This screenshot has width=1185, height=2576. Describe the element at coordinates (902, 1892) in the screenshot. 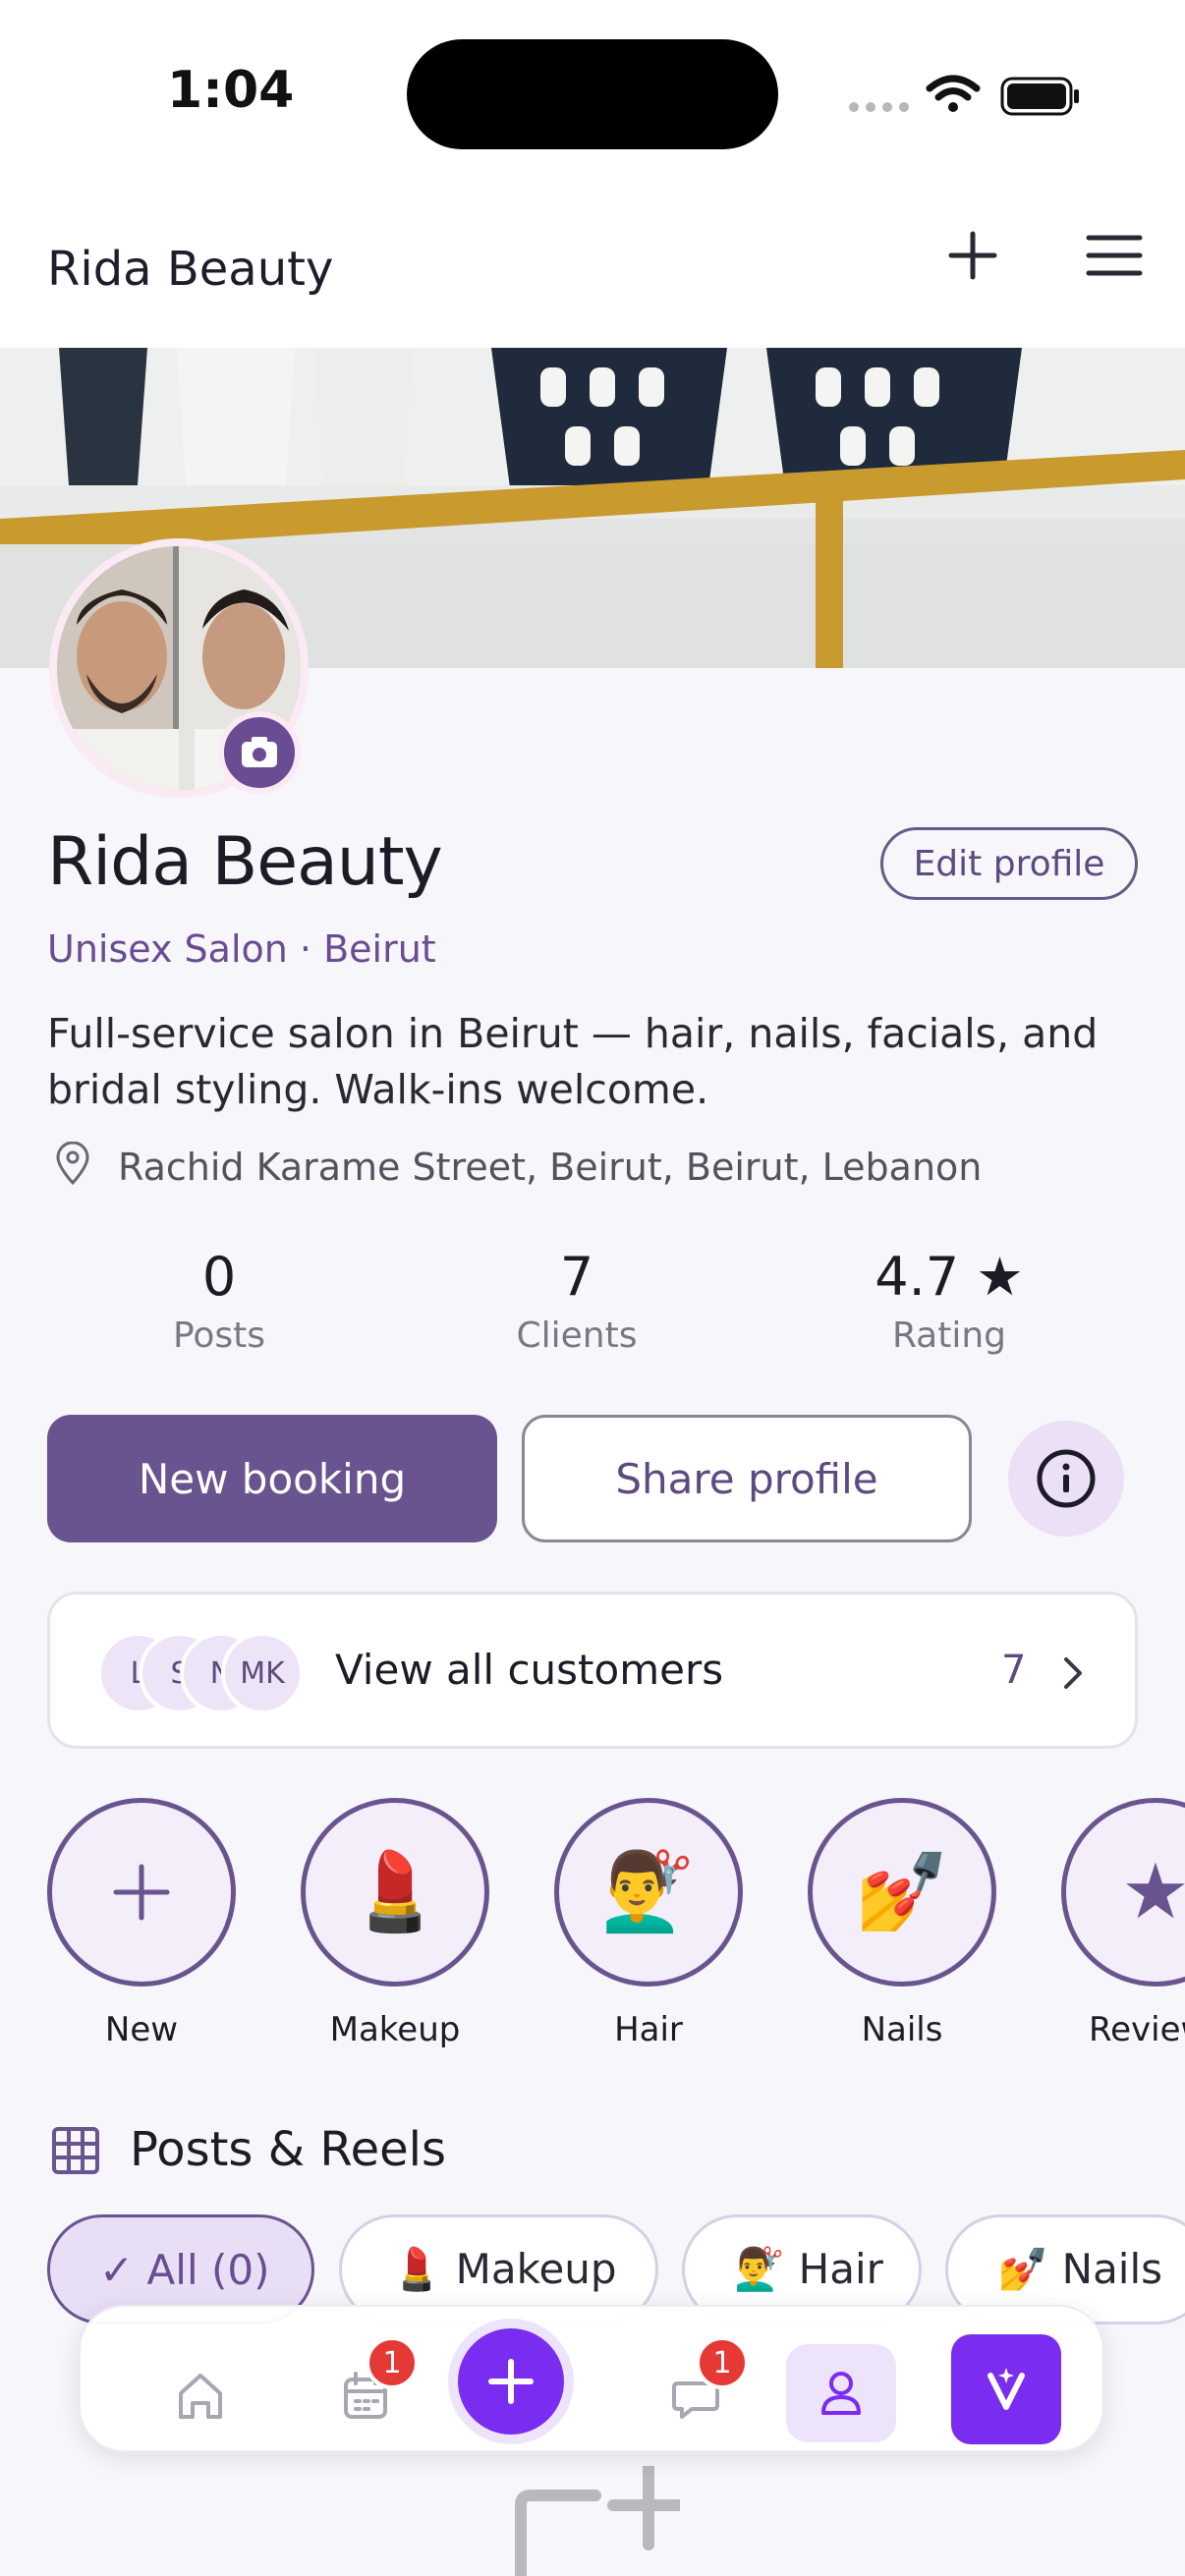

I see `nail-polish-icon: 💅` at that location.